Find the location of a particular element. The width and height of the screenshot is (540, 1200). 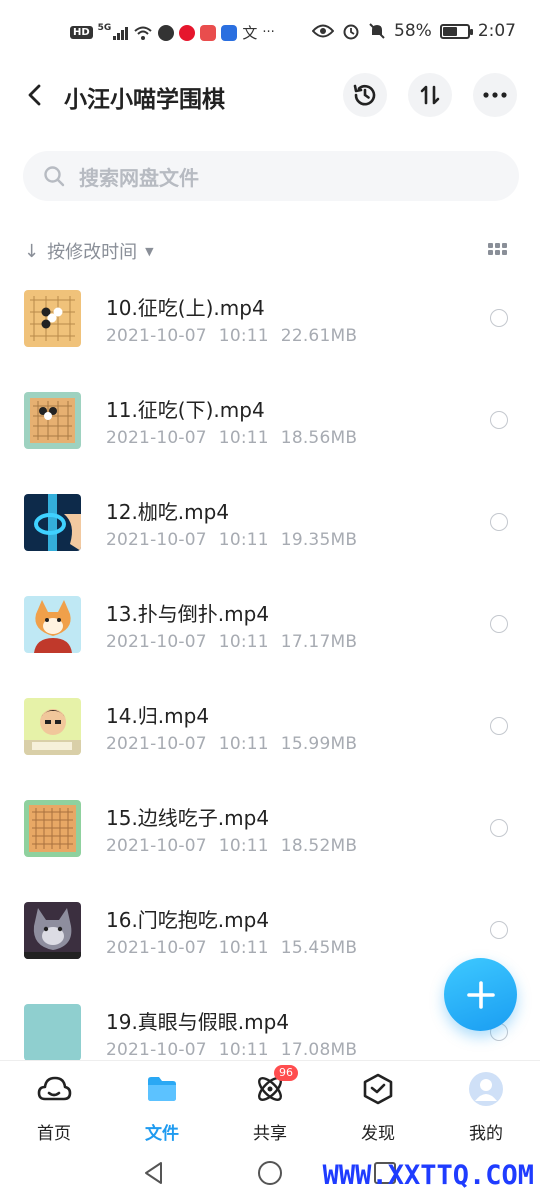

file-meta: 2021-10-07 10:11 15.99MB is located at coordinates (237, 744).